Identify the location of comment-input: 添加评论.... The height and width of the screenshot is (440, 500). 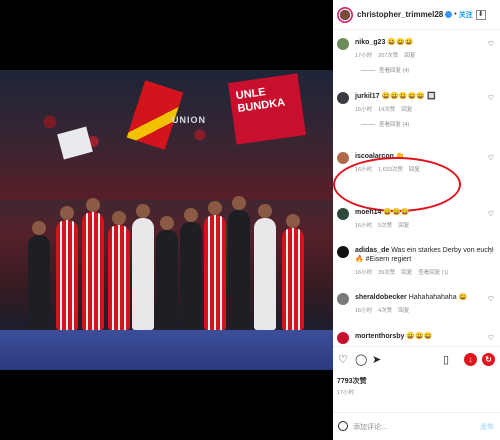
(370, 427).